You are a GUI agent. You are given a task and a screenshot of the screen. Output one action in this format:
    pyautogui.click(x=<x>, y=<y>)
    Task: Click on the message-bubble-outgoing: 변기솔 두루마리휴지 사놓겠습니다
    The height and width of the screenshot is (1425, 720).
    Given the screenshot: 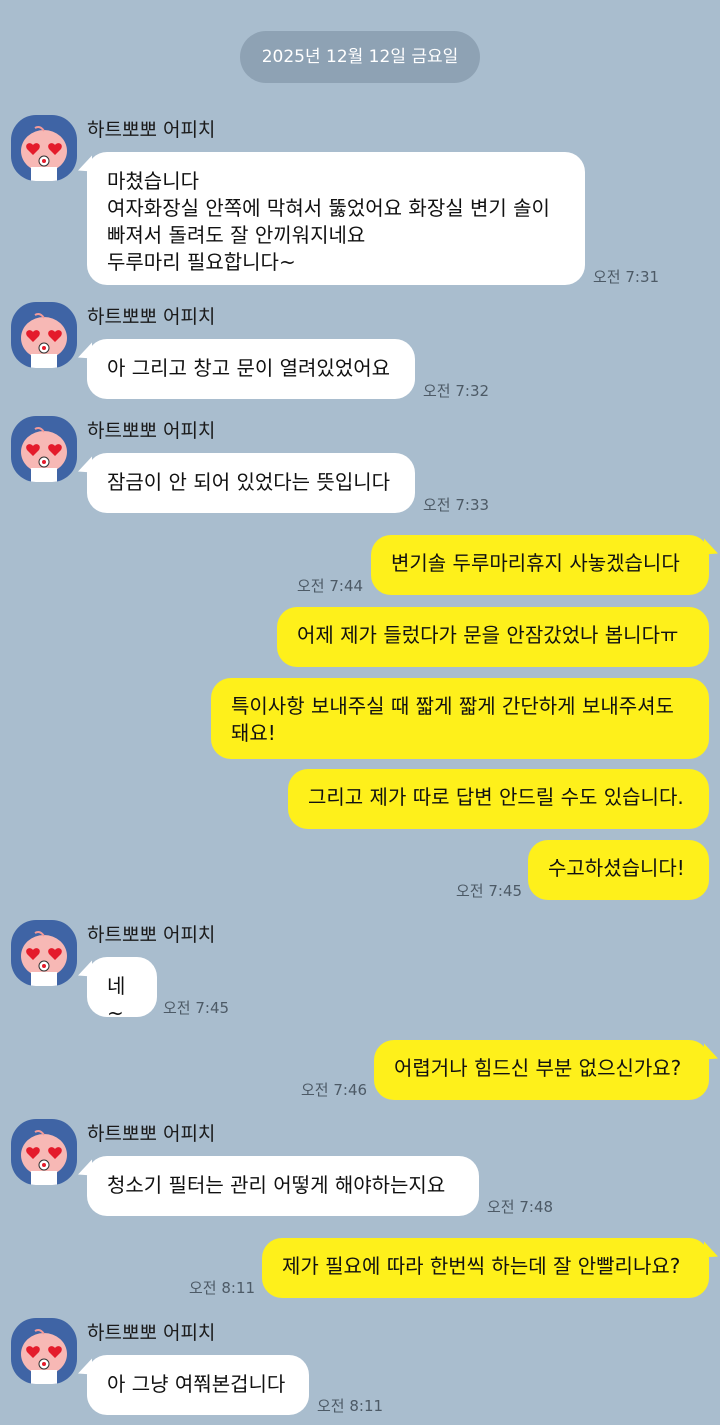 What is the action you would take?
    pyautogui.click(x=540, y=565)
    